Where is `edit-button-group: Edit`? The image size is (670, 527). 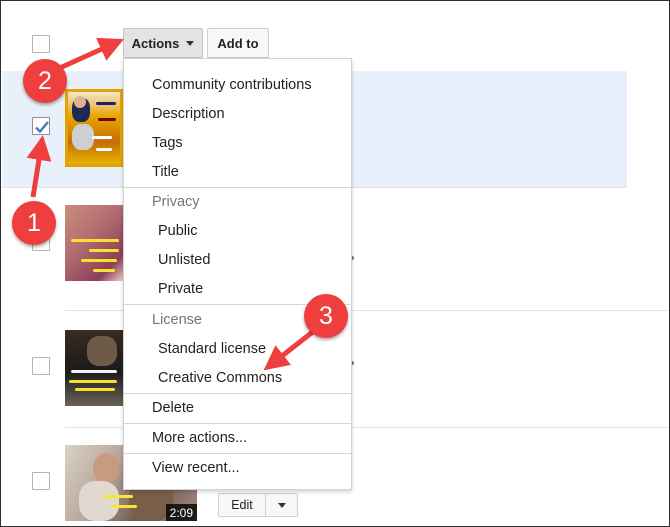
edit-button-group: Edit is located at coordinates (258, 505).